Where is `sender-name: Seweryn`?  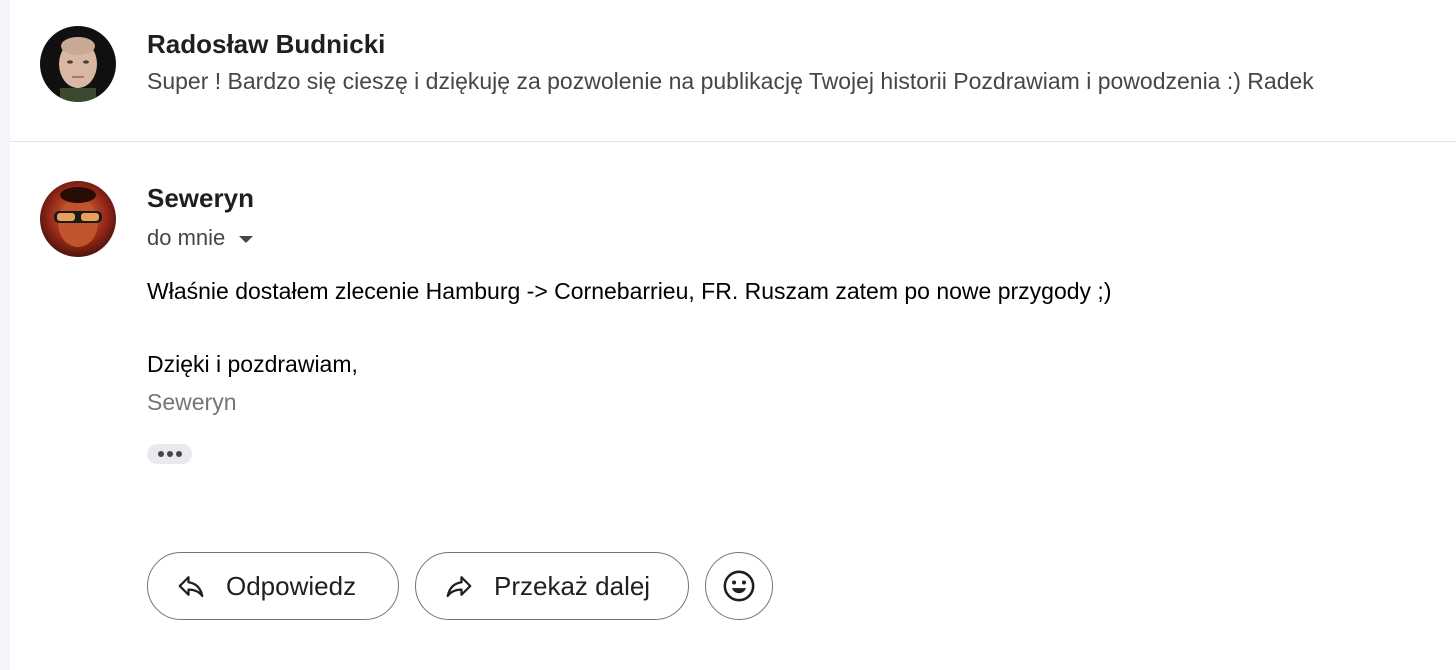 sender-name: Seweryn is located at coordinates (200, 198).